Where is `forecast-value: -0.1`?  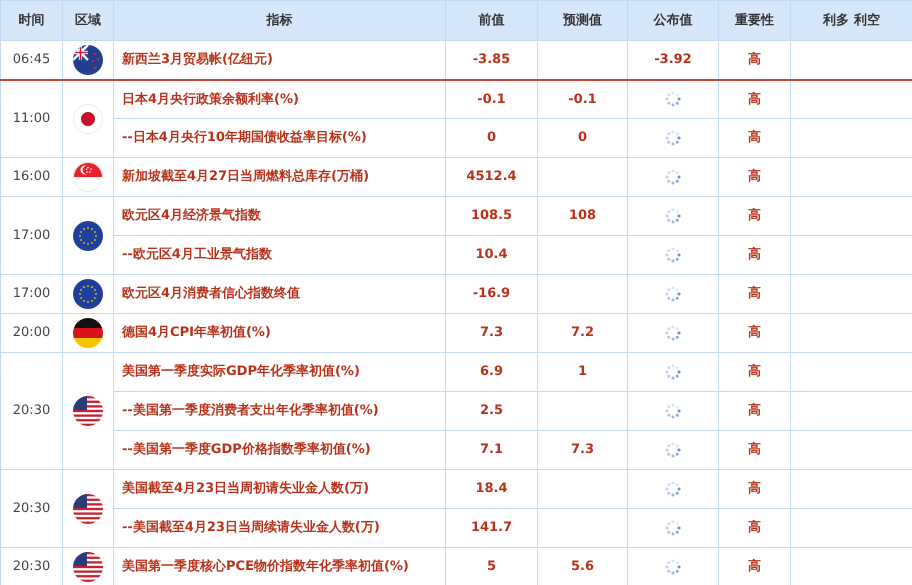
forecast-value: -0.1 is located at coordinates (583, 99).